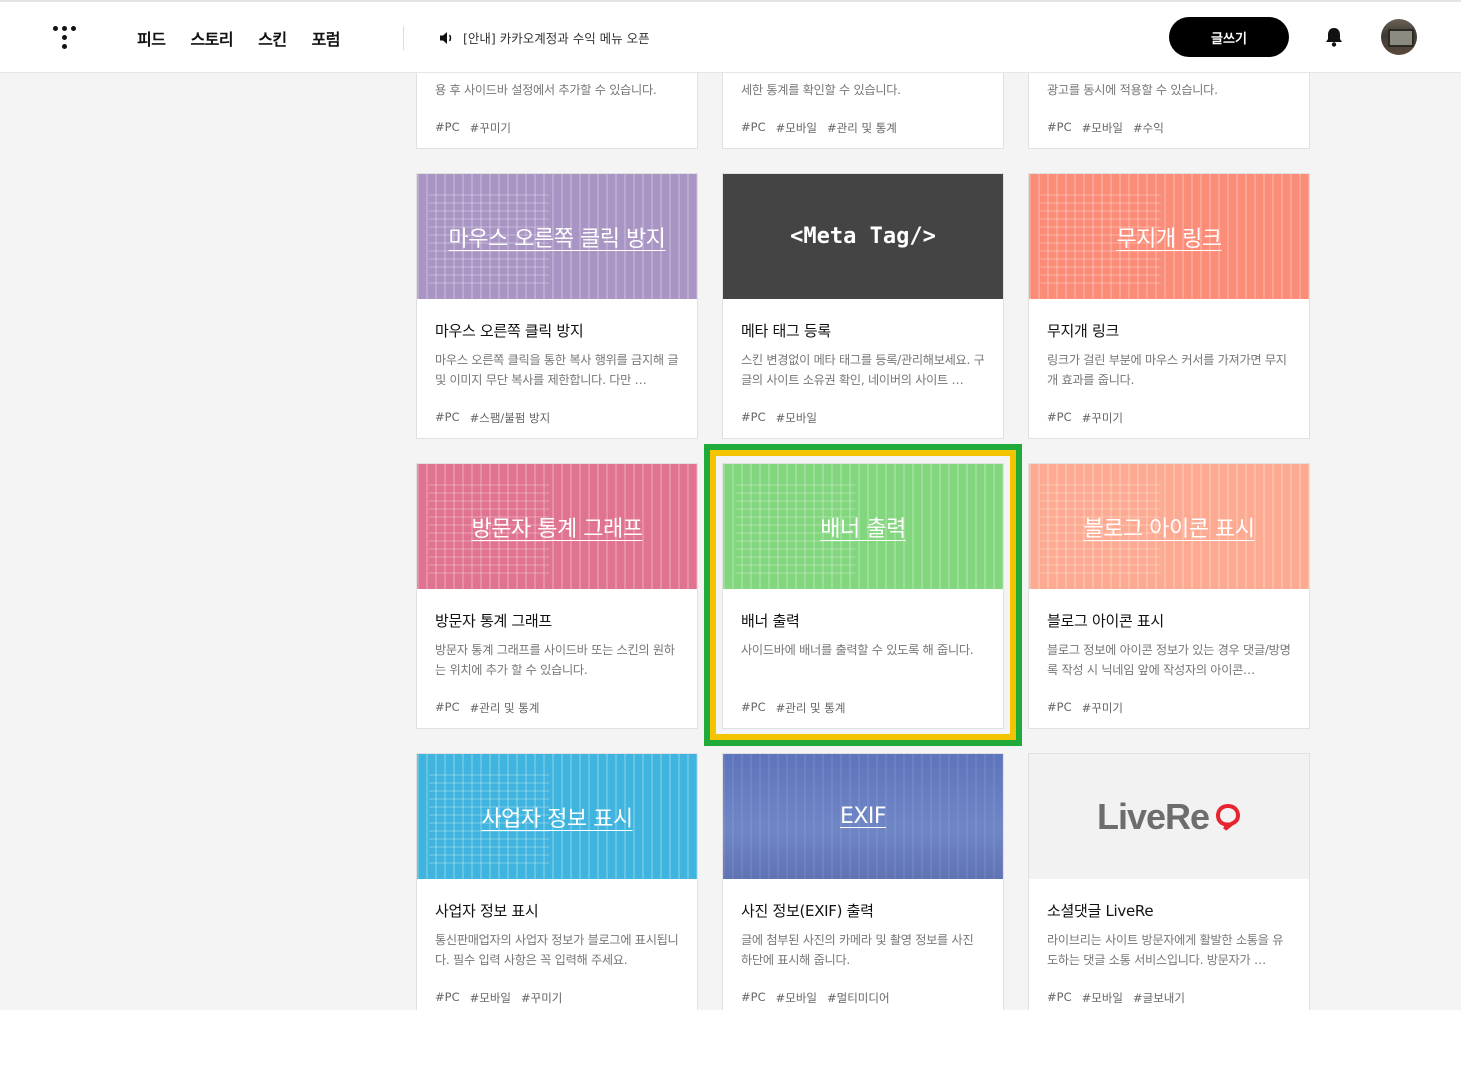 This screenshot has height=1089, width=1461. What do you see at coordinates (858, 998) in the screenshot?
I see `tag: #멀티미디어` at bounding box center [858, 998].